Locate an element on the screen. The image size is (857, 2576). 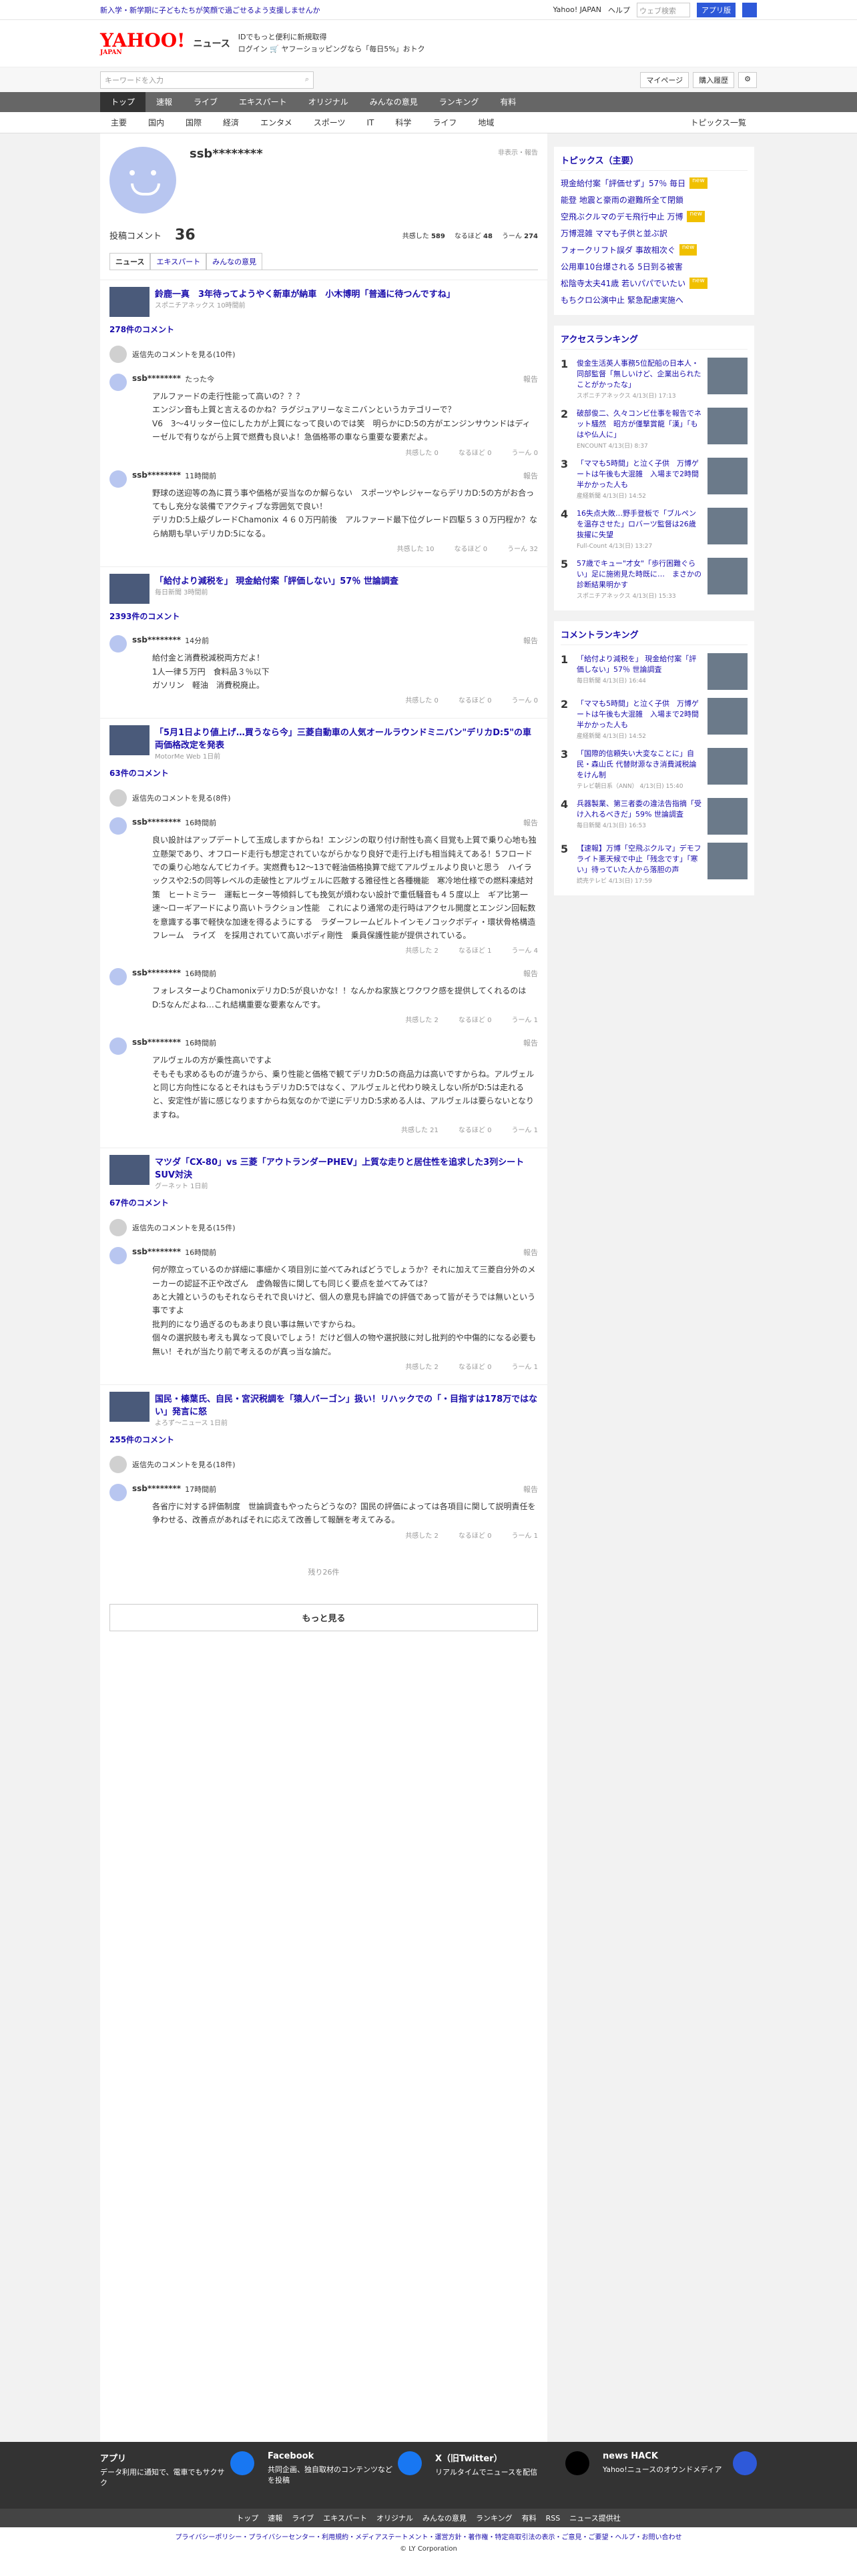
topic-item: フォークリフト誤ダ 事故相次ぐ new is located at coordinates (654, 250).